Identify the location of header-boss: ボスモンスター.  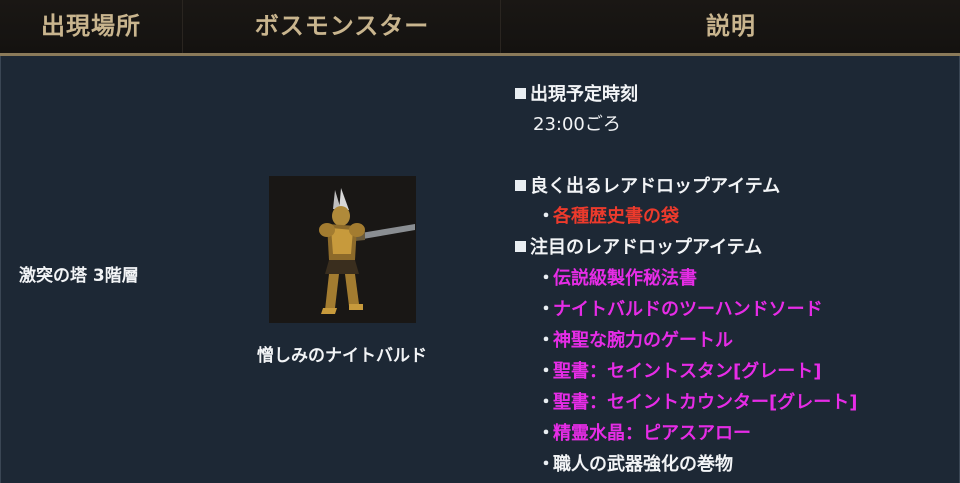
(341, 26).